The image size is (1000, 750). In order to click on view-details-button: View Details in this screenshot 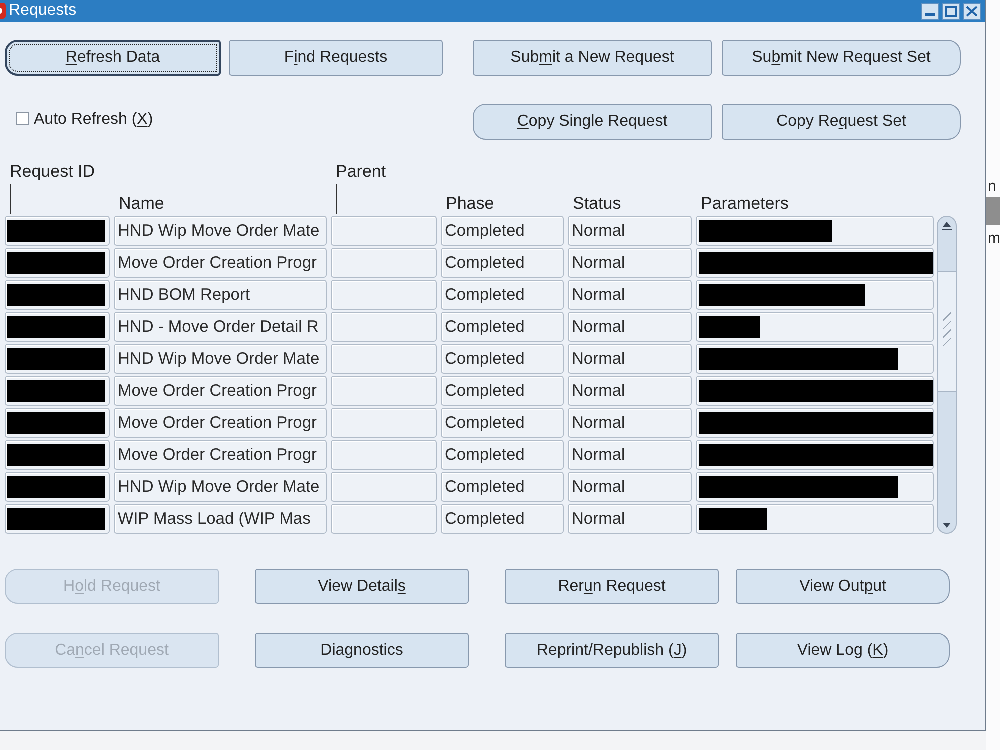, I will do `click(362, 586)`.